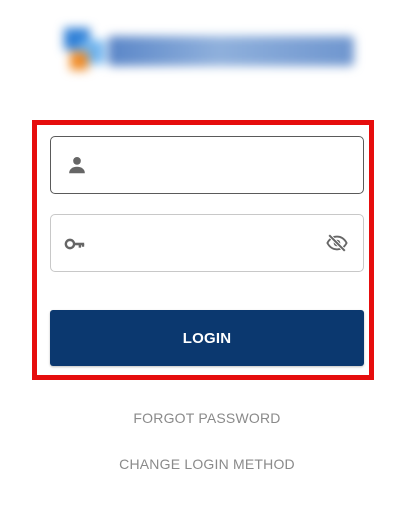 The width and height of the screenshot is (414, 506). I want to click on login-button: LOGIN, so click(207, 338).